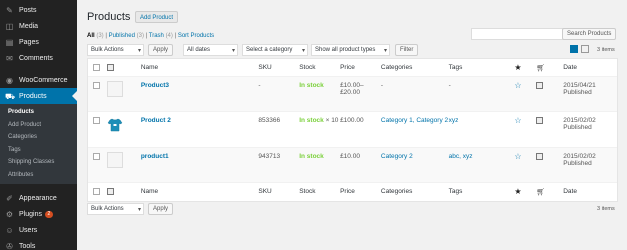 Image resolution: width=627 pixels, height=250 pixels. I want to click on dates-select: All dates ▾, so click(210, 50).